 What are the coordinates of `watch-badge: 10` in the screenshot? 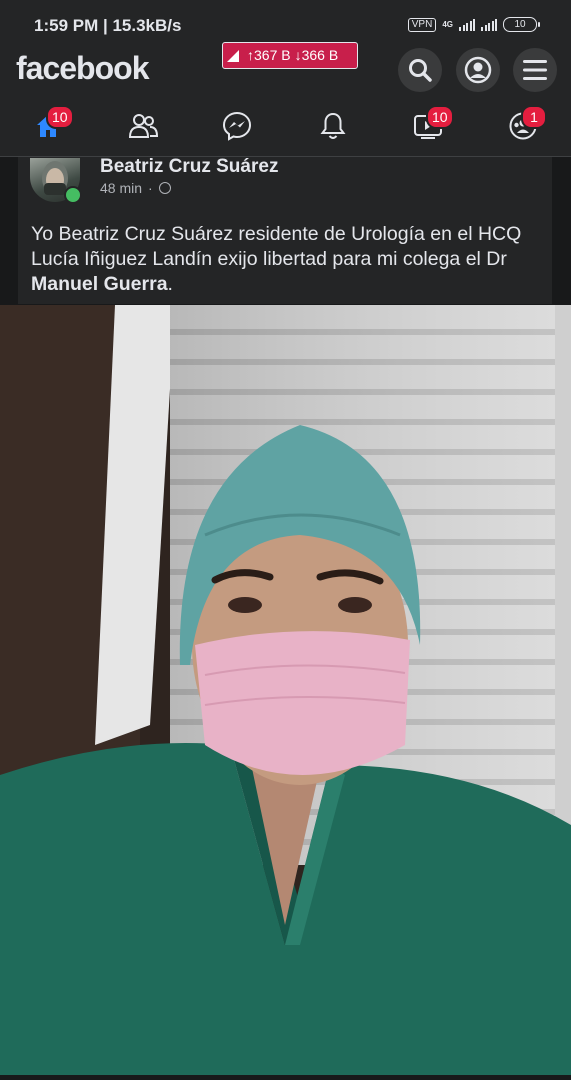 It's located at (440, 117).